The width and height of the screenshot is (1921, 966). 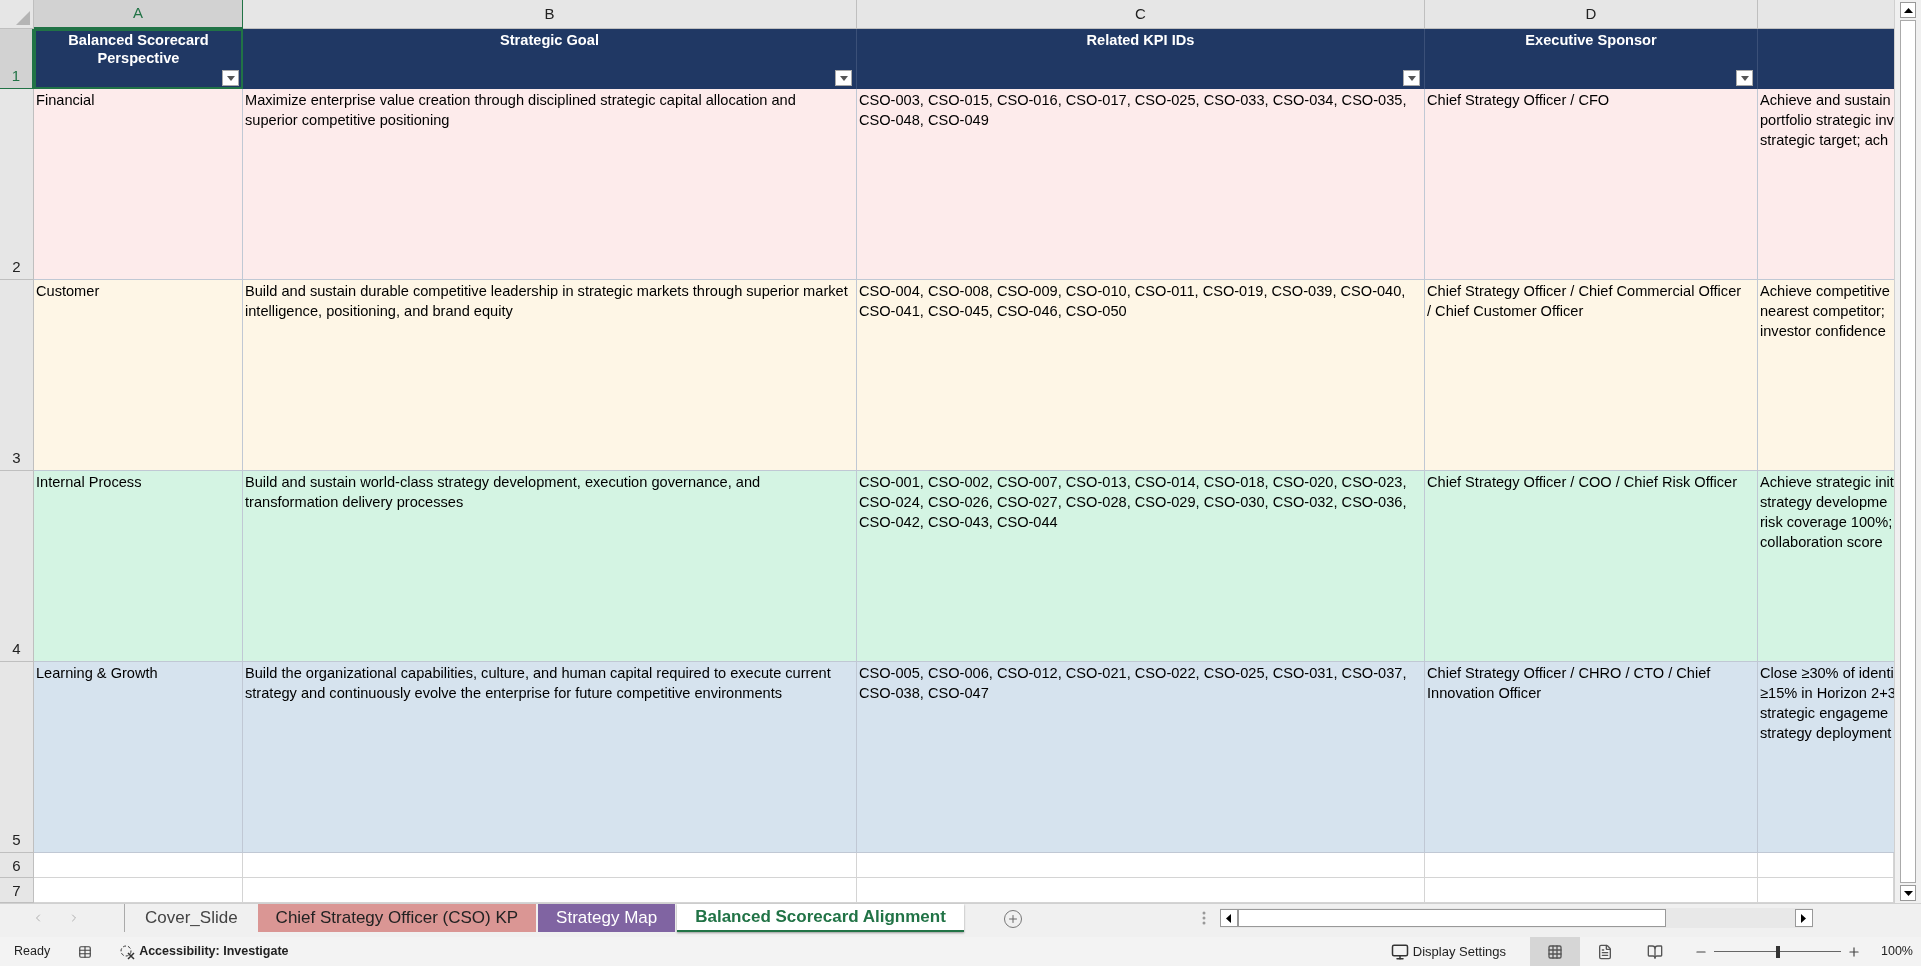 I want to click on book-icon, so click(x=1655, y=951).